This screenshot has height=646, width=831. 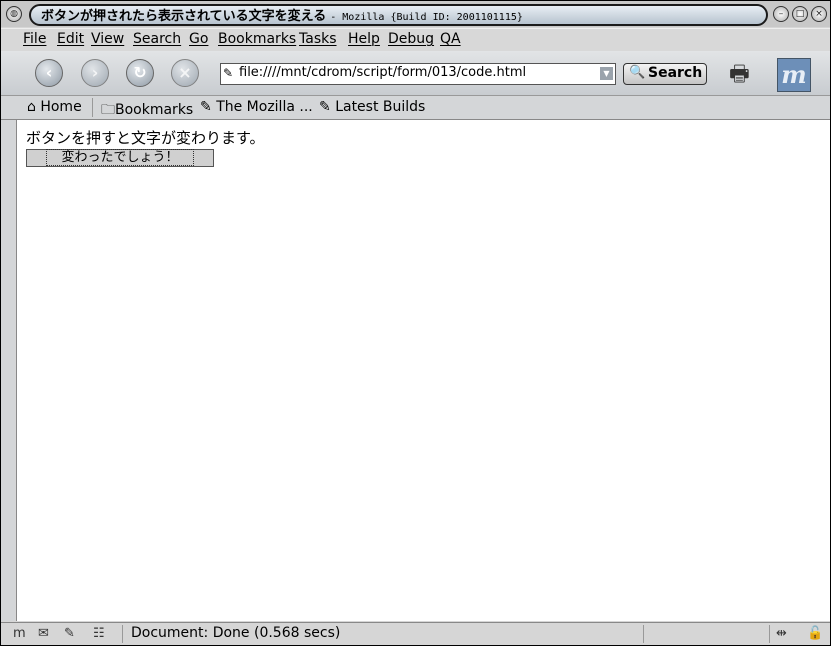 What do you see at coordinates (426, 17) in the screenshot?
I see `window-title-suffix: - Mozilla {Build ID: 2001101115}` at bounding box center [426, 17].